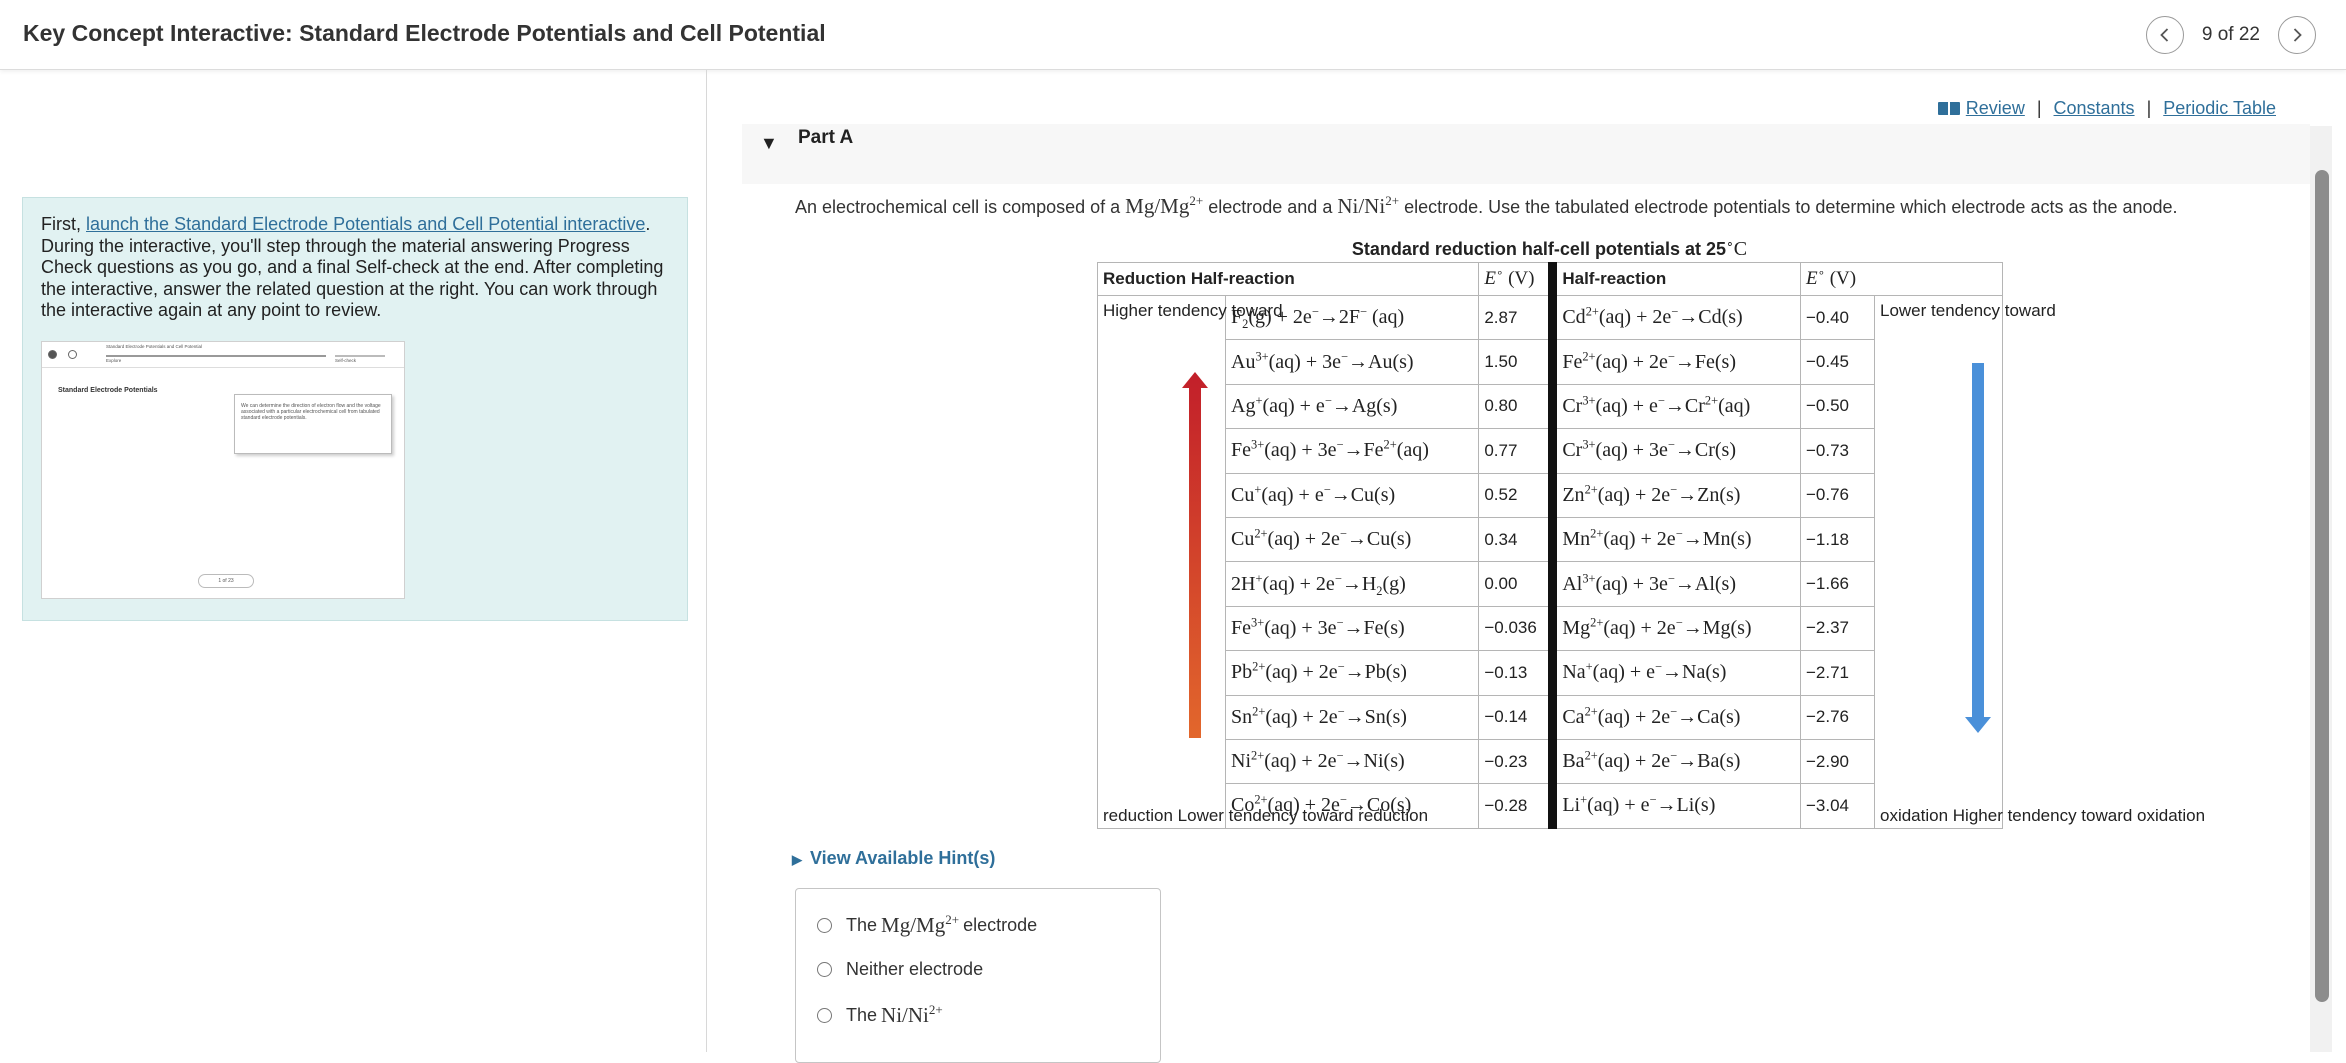 The image size is (2346, 1063). I want to click on thumb-pager: 1 of 23, so click(226, 581).